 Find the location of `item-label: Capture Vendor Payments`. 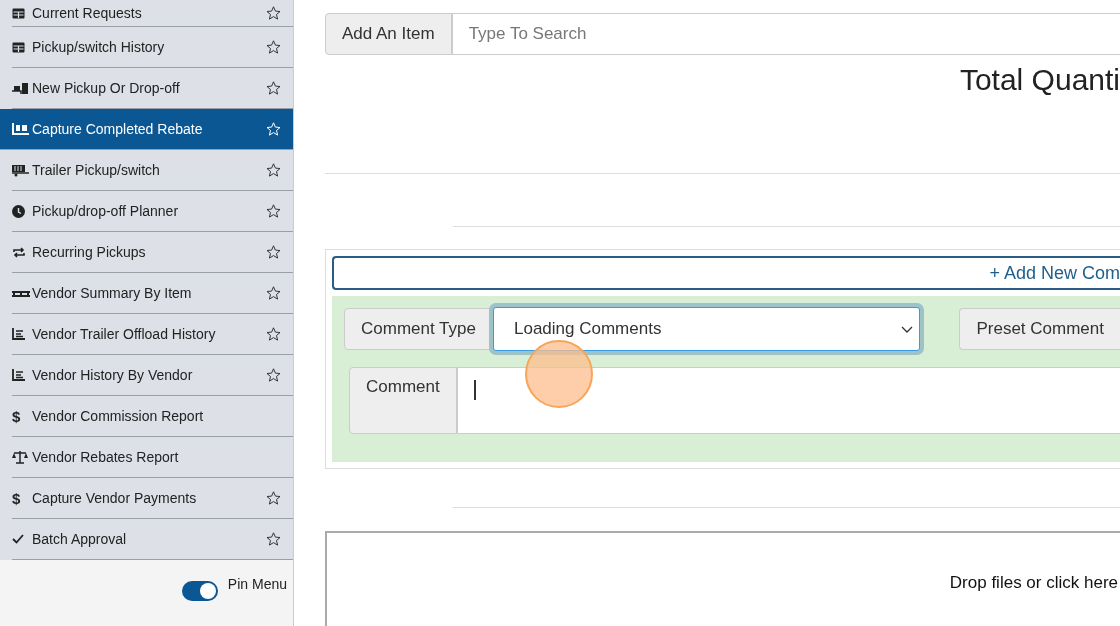

item-label: Capture Vendor Payments is located at coordinates (115, 498).